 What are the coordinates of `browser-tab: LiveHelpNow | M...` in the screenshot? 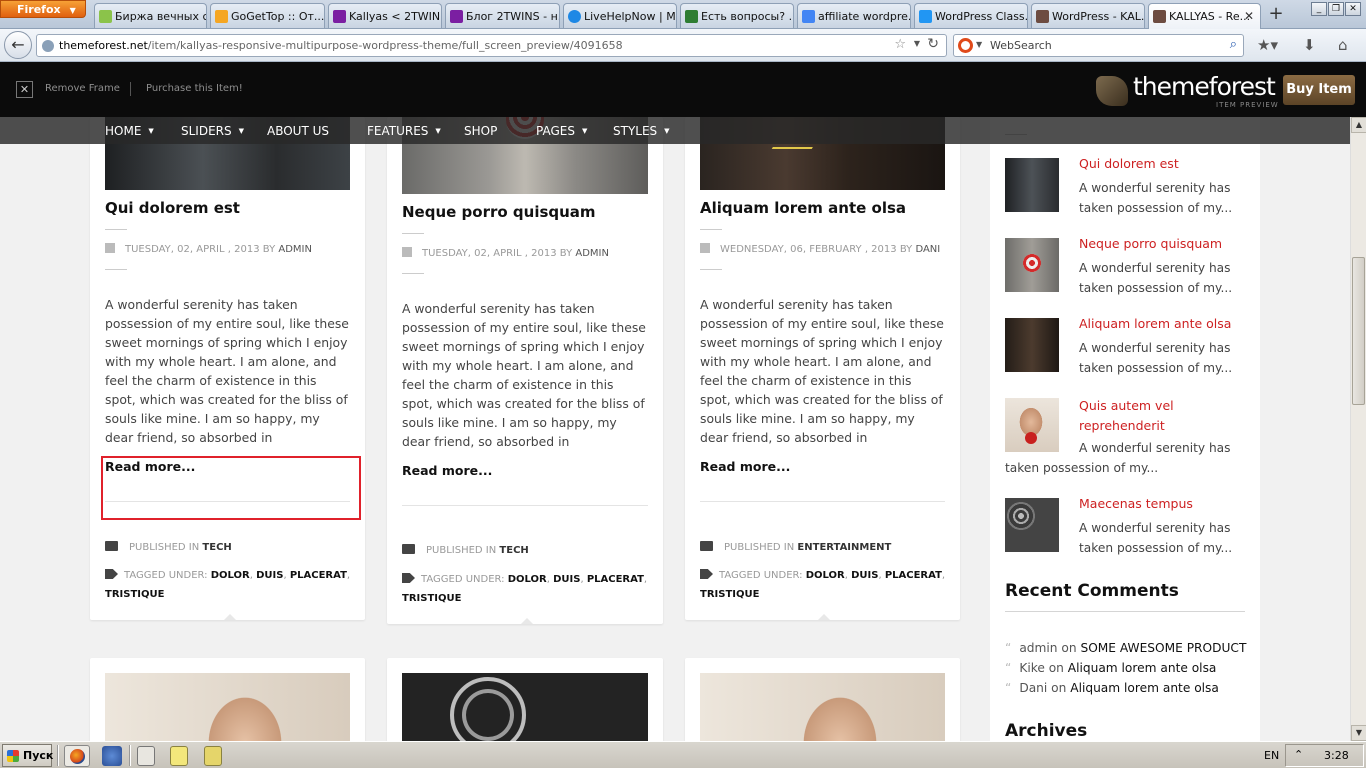 It's located at (620, 15).